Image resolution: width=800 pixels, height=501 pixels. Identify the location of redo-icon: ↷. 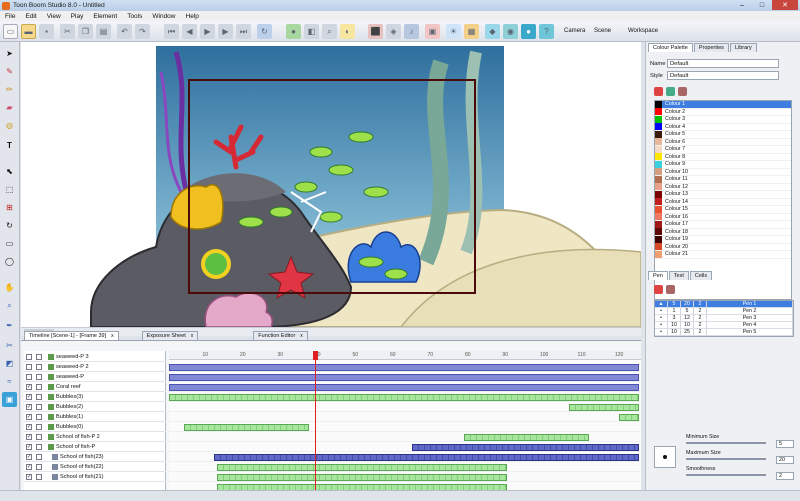
(142, 31).